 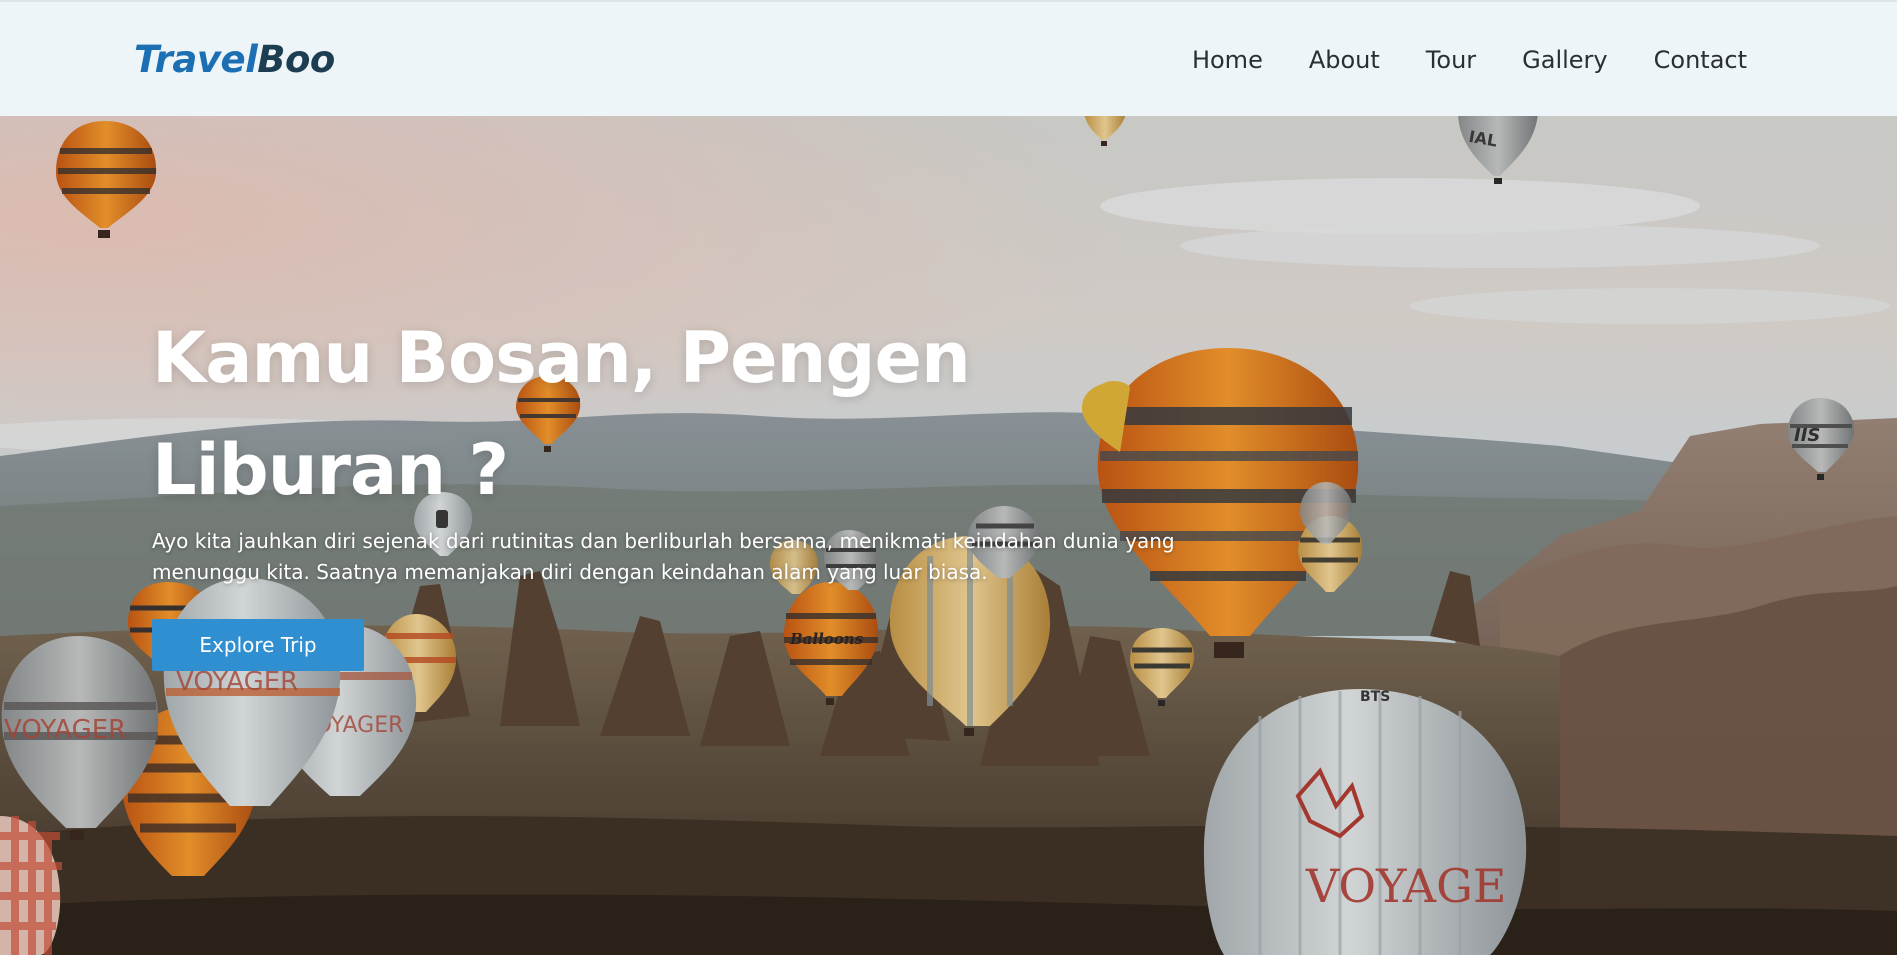 I want to click on nav-link-gallery: Gallery, so click(x=1564, y=60).